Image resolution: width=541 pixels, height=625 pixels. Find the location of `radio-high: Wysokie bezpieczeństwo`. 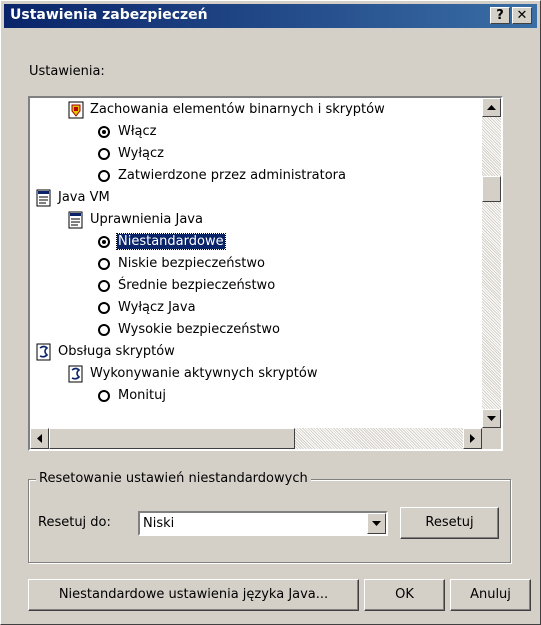

radio-high: Wysokie bezpieczeństwo is located at coordinates (189, 330).